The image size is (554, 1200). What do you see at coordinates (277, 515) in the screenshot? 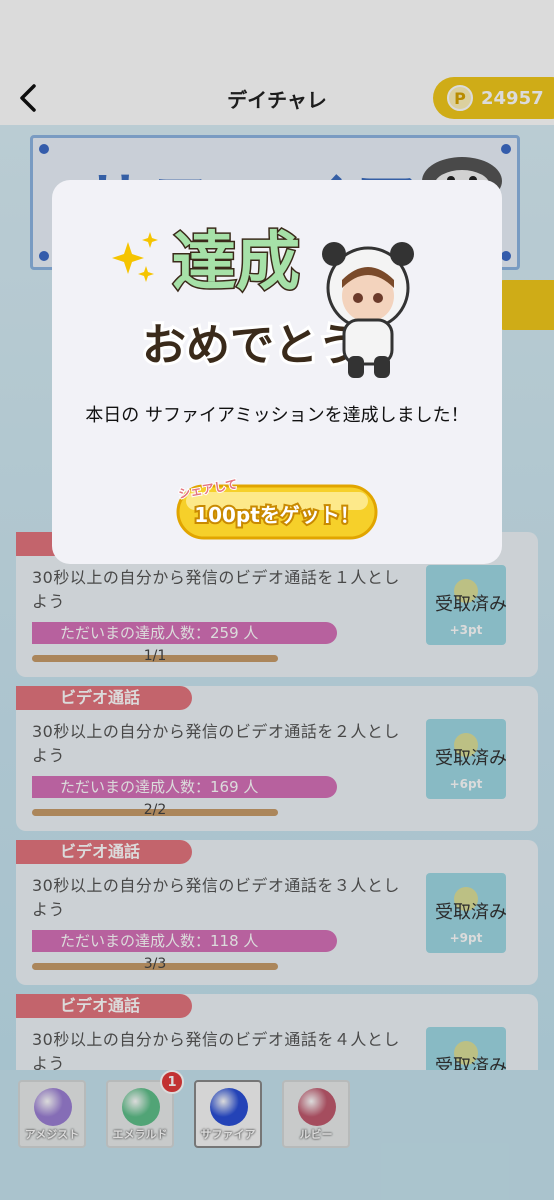
I see `share-button-label: 100ptをゲット！` at bounding box center [277, 515].